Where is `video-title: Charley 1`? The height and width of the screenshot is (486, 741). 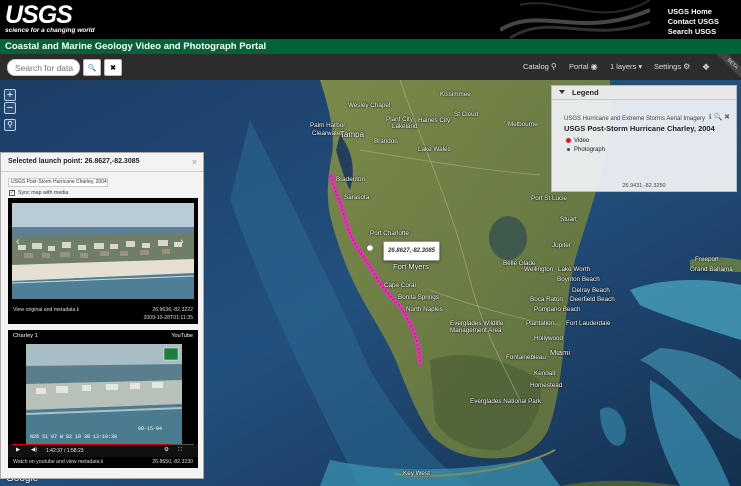 video-title: Charley 1 is located at coordinates (25, 336).